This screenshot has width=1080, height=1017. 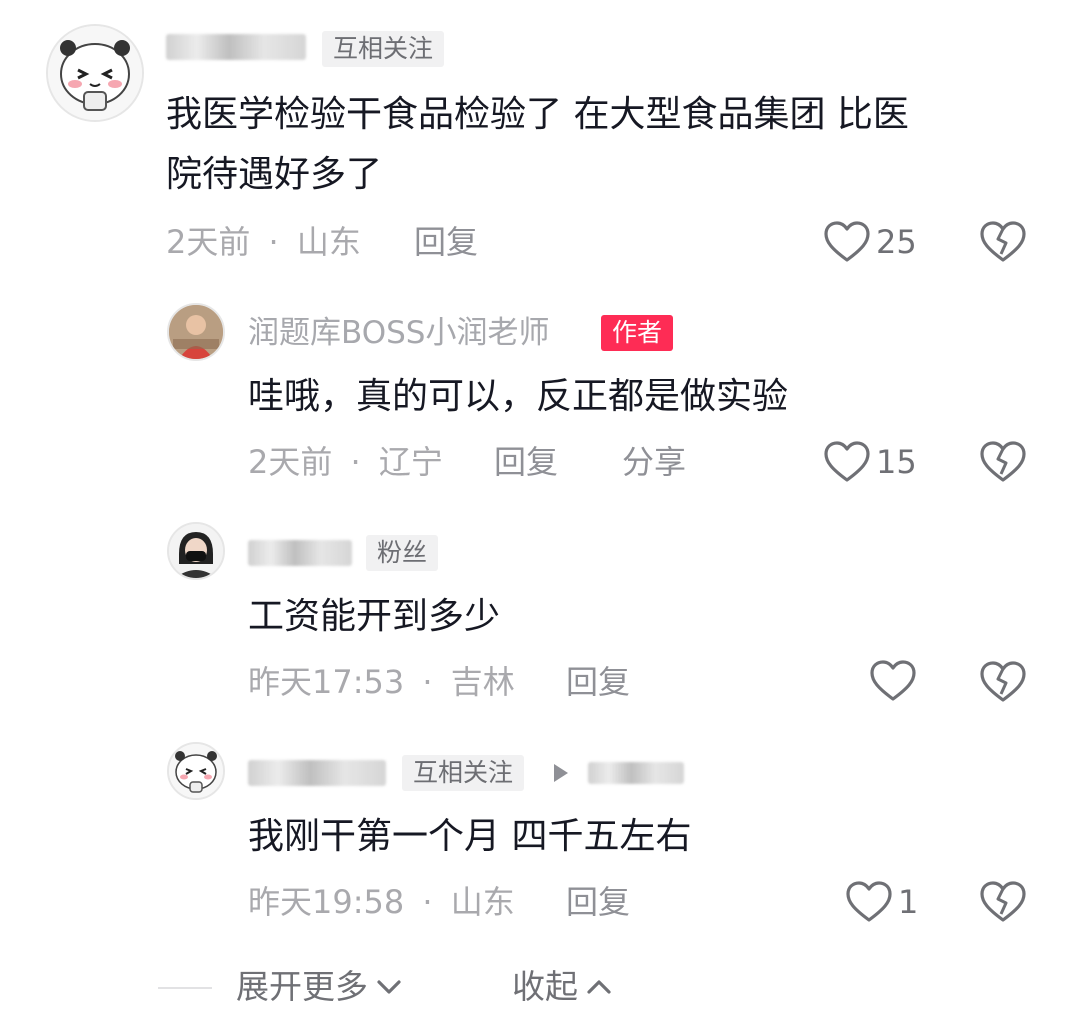 What do you see at coordinates (326, 902) in the screenshot?
I see `comment-time: 昨天19:58` at bounding box center [326, 902].